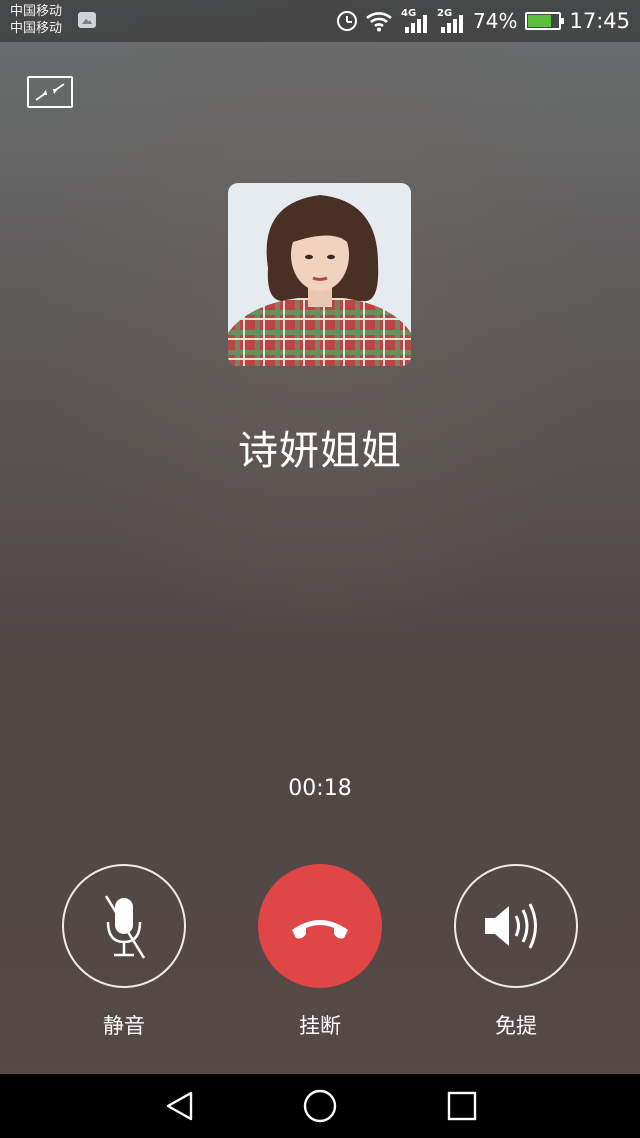 The width and height of the screenshot is (640, 1138). I want to click on network-type-2: 2G, so click(445, 13).